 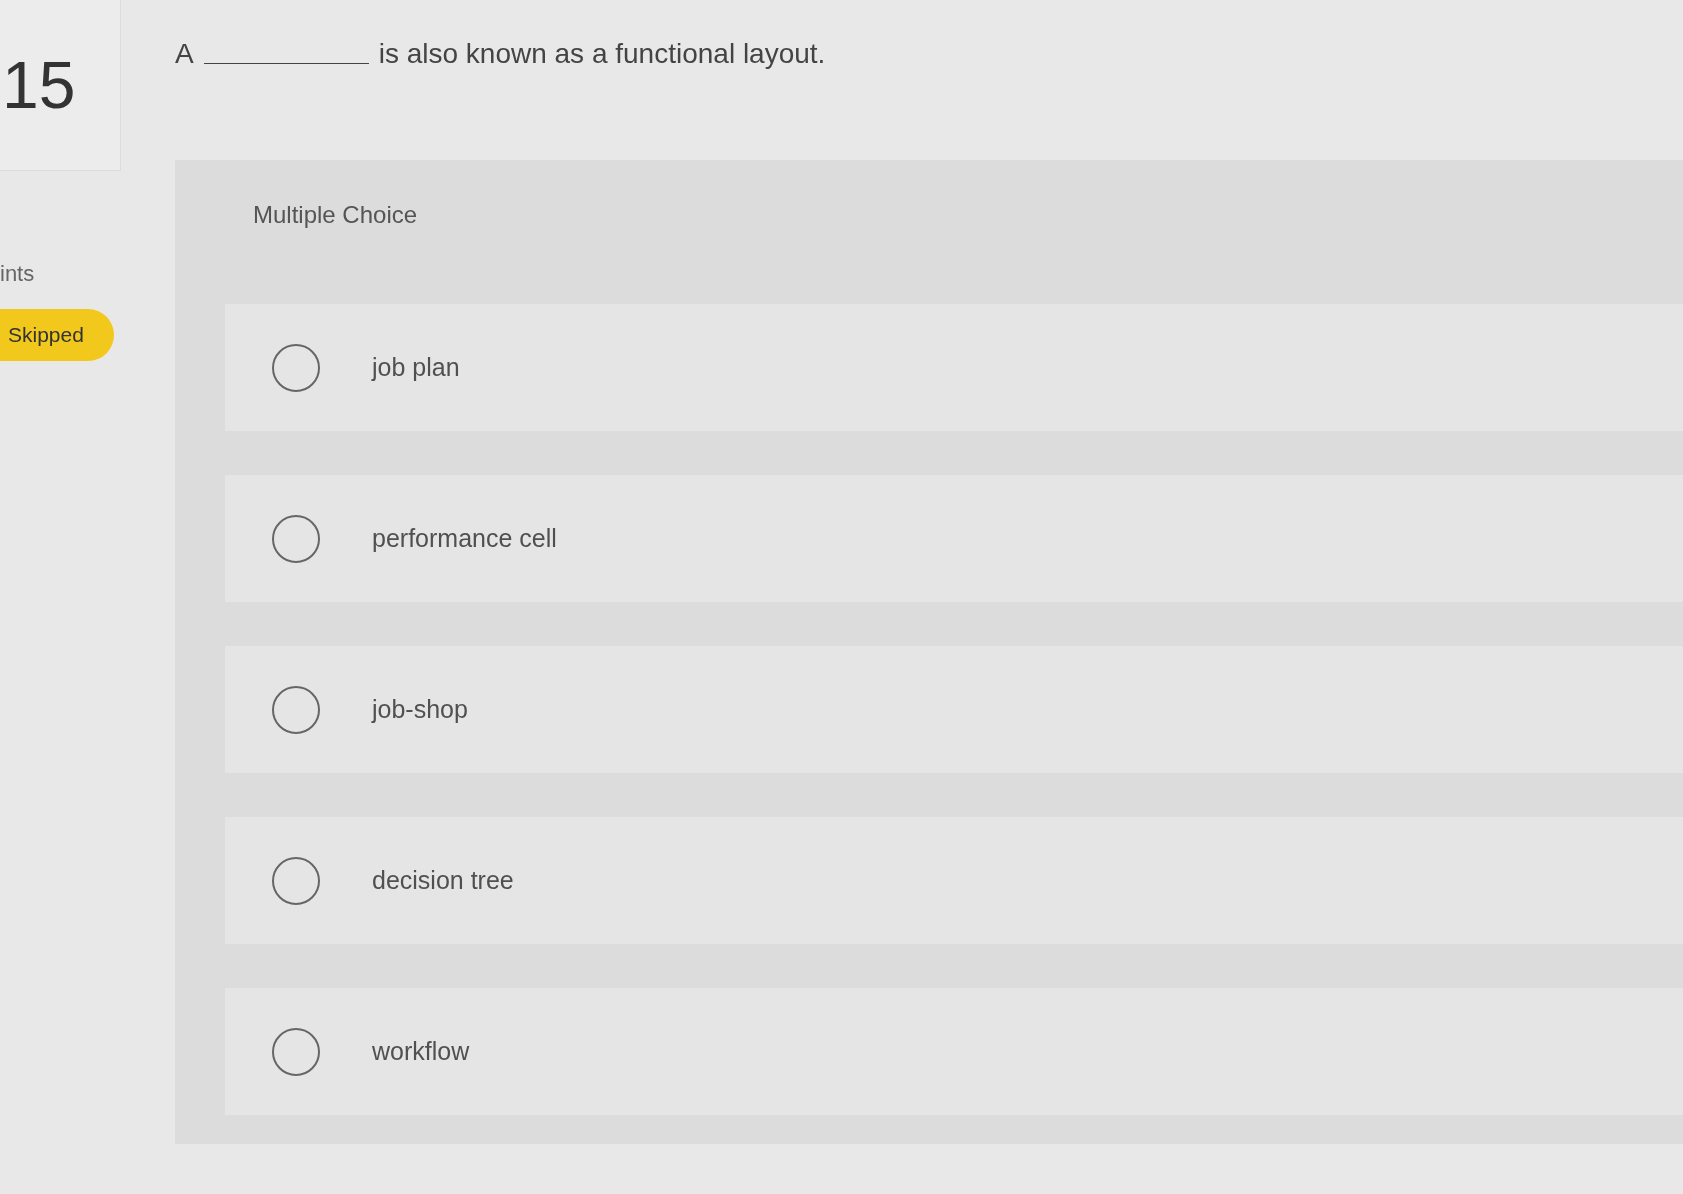 I want to click on answer-option: performance cell, so click(x=954, y=538).